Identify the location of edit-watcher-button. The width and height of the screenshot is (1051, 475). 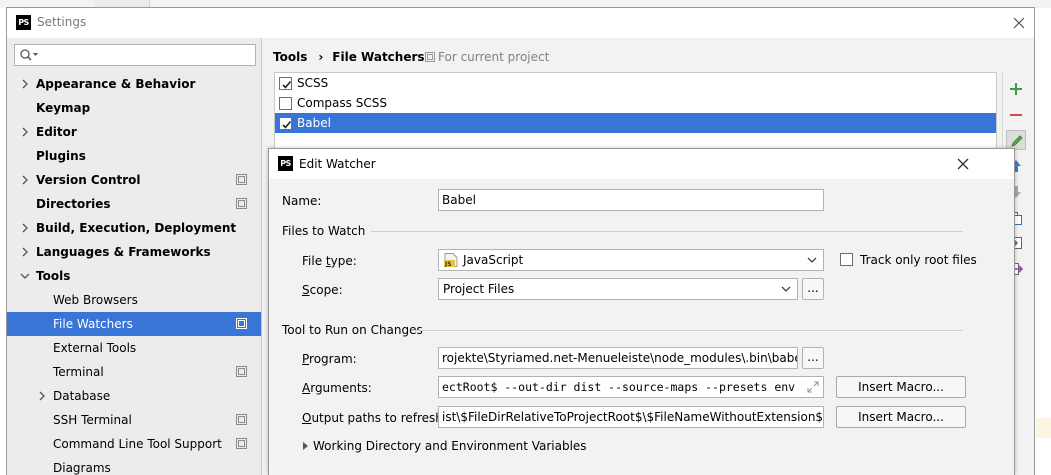
(1016, 140).